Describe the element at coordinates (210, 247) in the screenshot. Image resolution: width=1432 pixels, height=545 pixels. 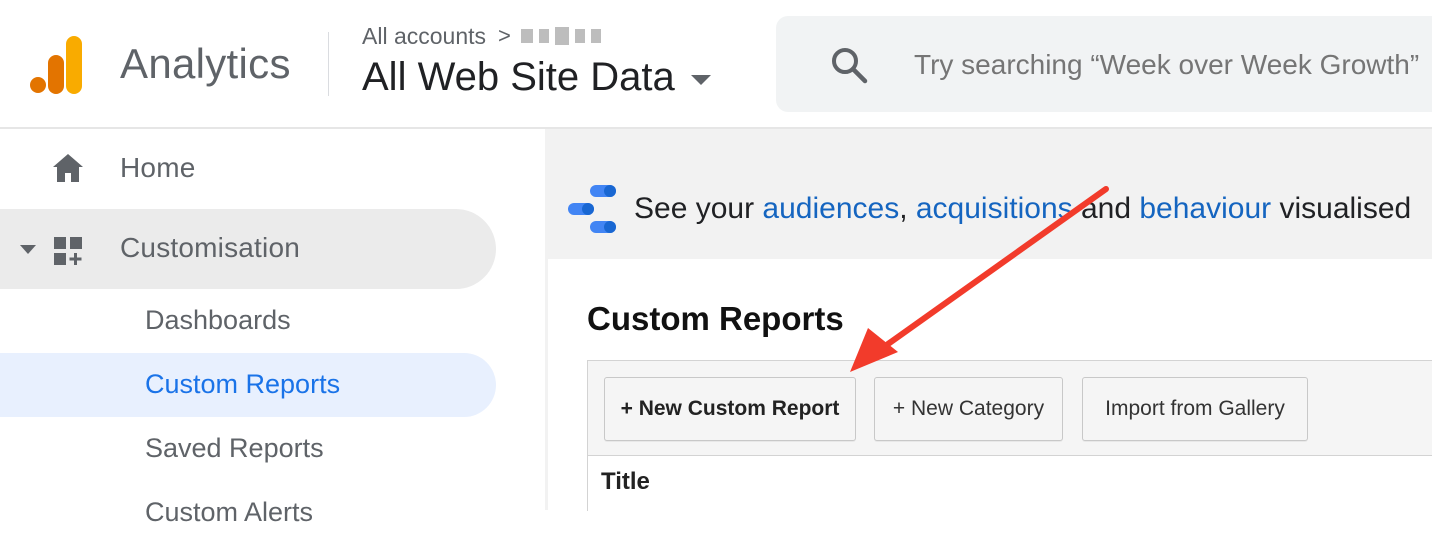
I see `sidebar-item-label: Customisation` at that location.